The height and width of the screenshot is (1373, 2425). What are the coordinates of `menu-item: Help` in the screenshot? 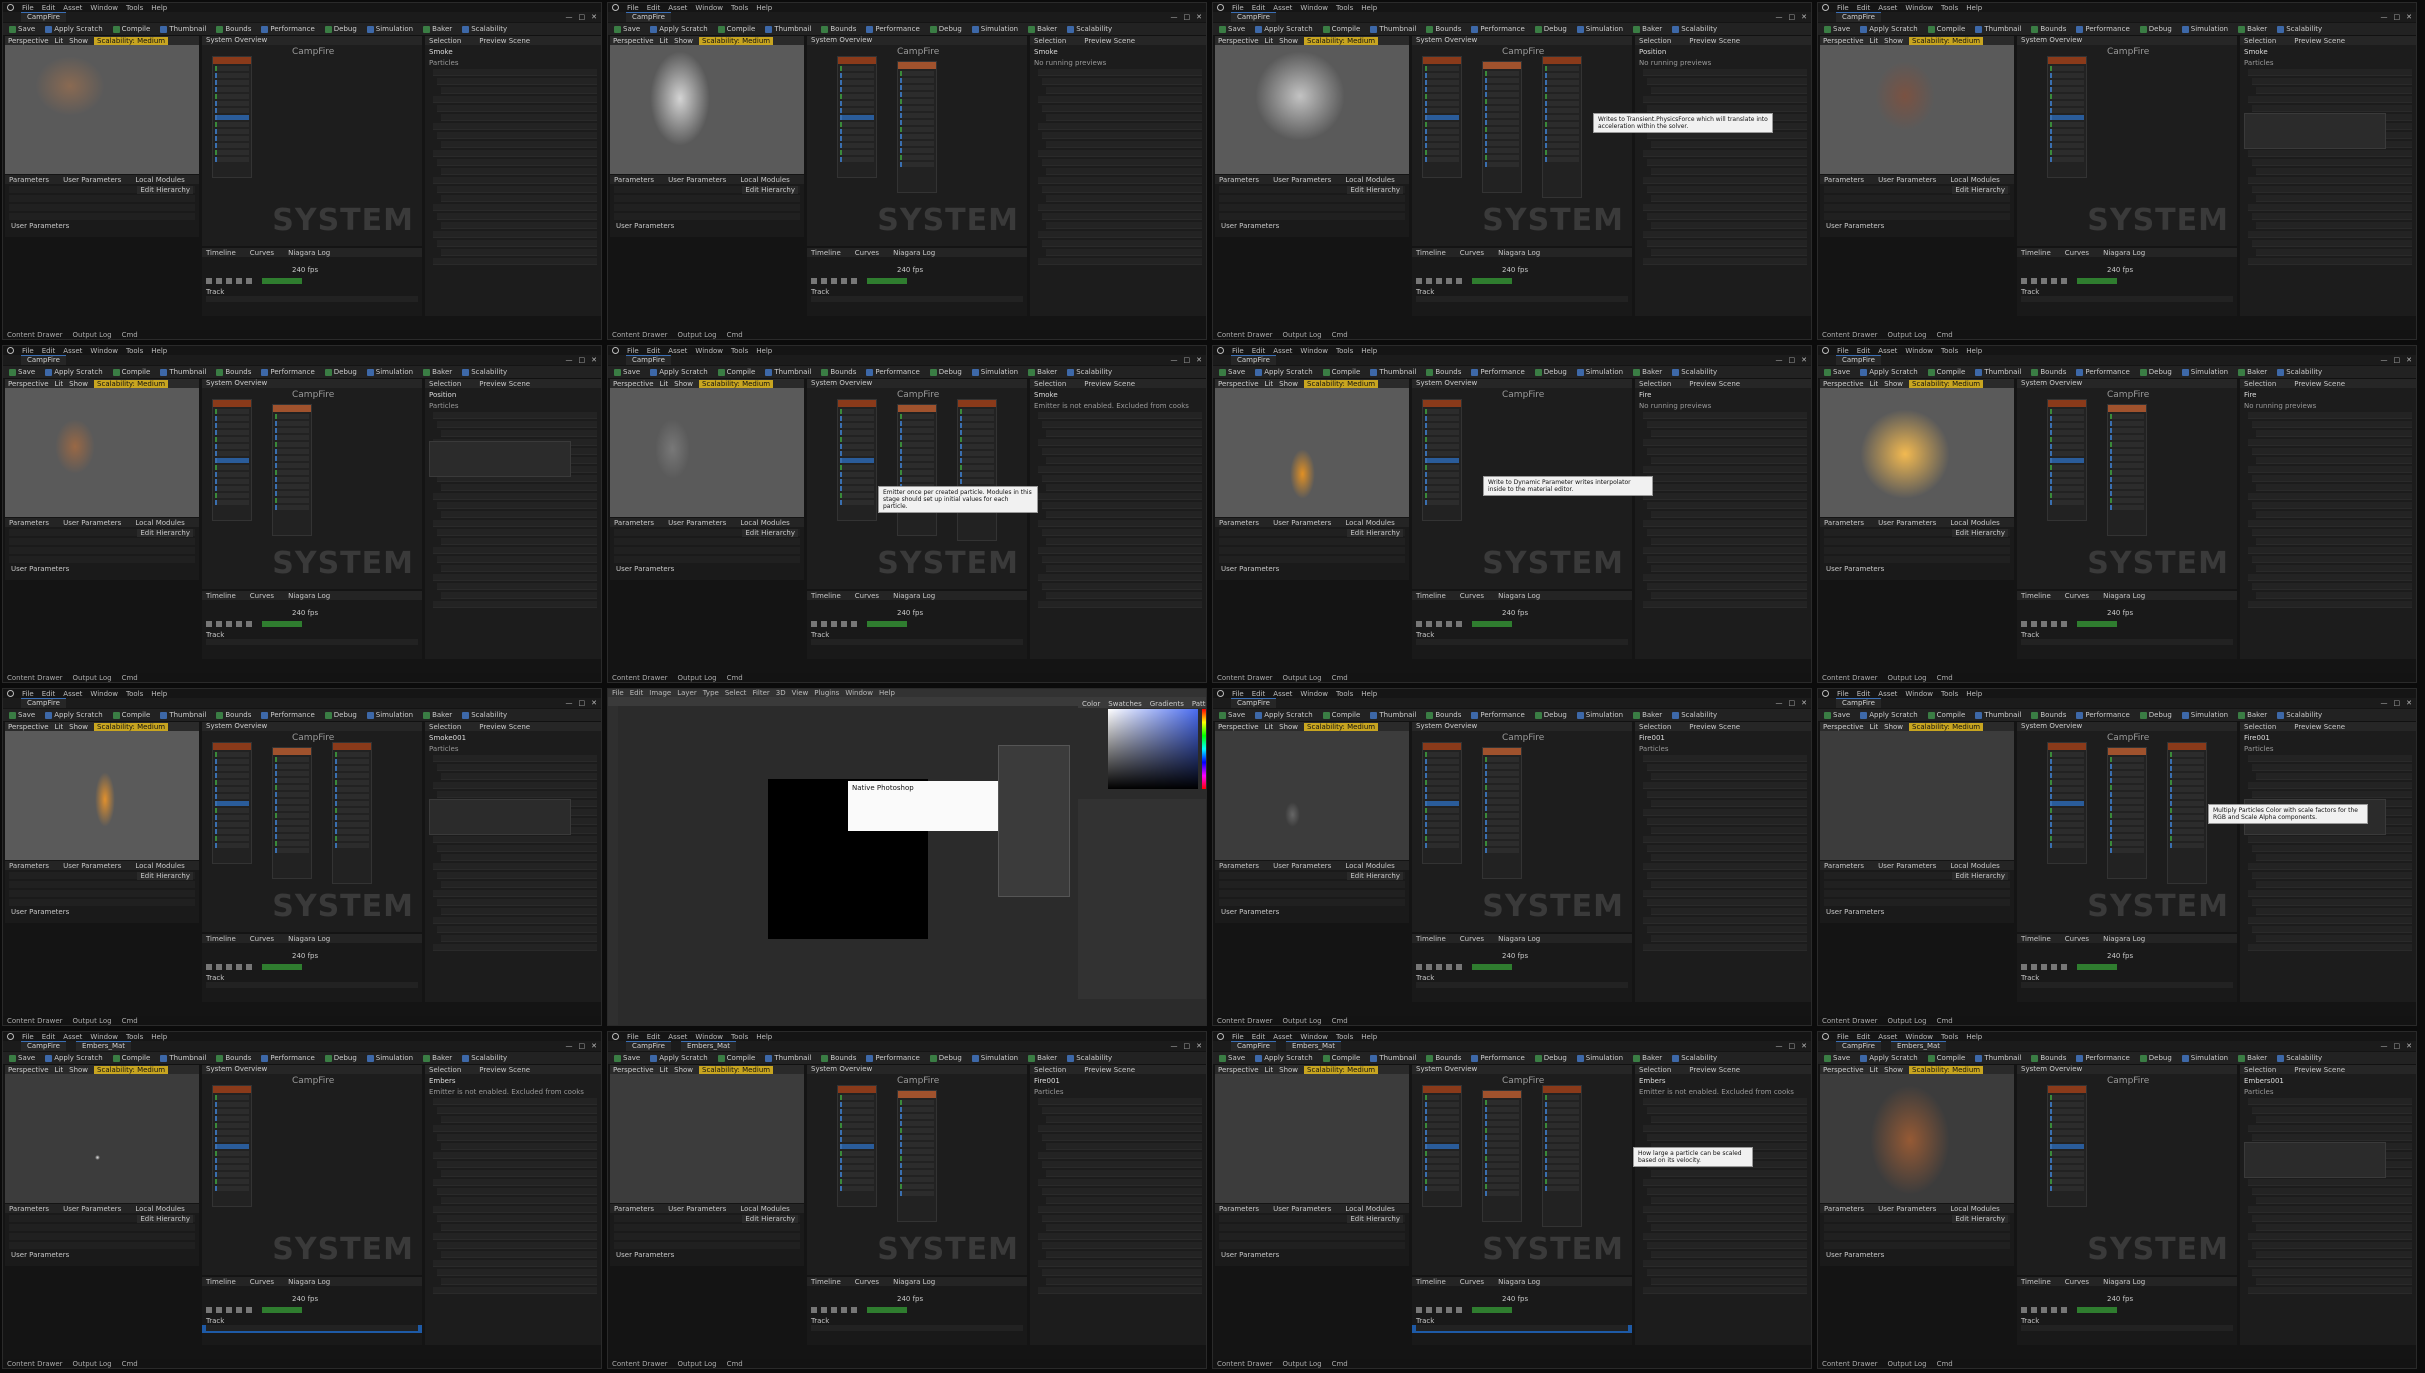 It's located at (159, 8).